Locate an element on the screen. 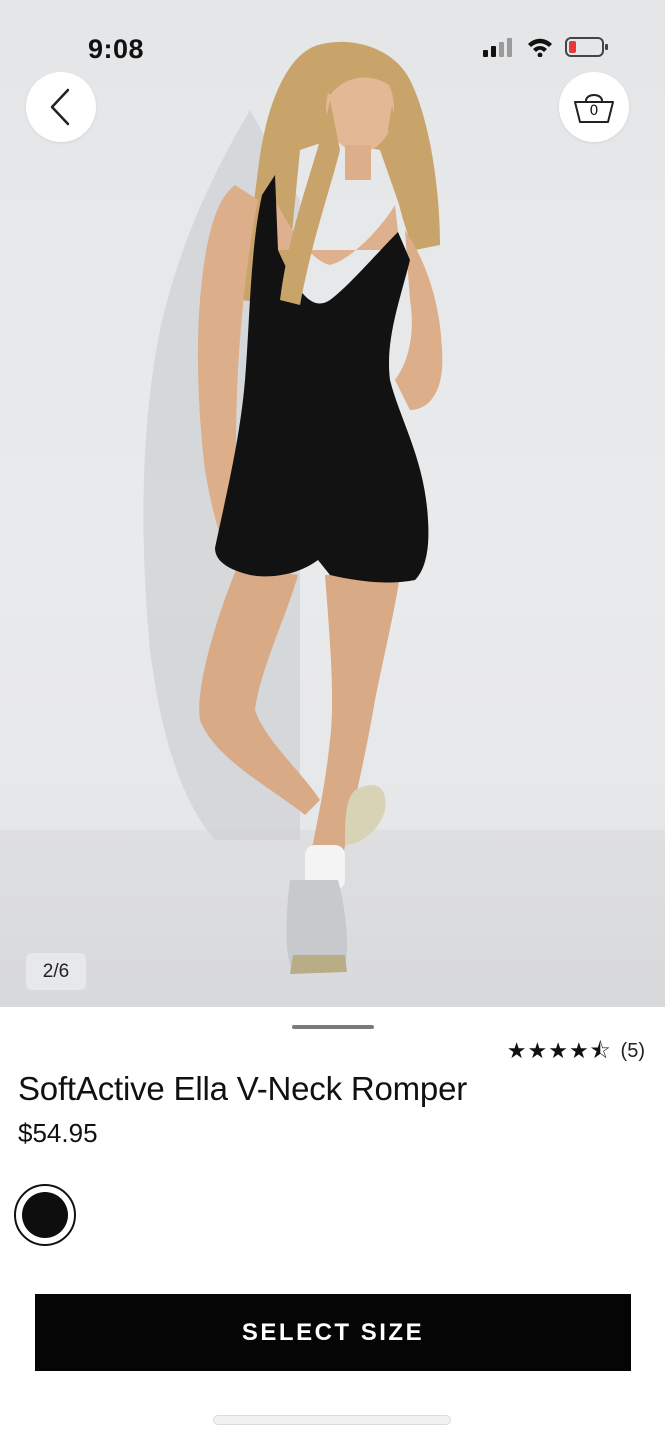 The image size is (665, 1440). chevron-left-icon is located at coordinates (60, 107).